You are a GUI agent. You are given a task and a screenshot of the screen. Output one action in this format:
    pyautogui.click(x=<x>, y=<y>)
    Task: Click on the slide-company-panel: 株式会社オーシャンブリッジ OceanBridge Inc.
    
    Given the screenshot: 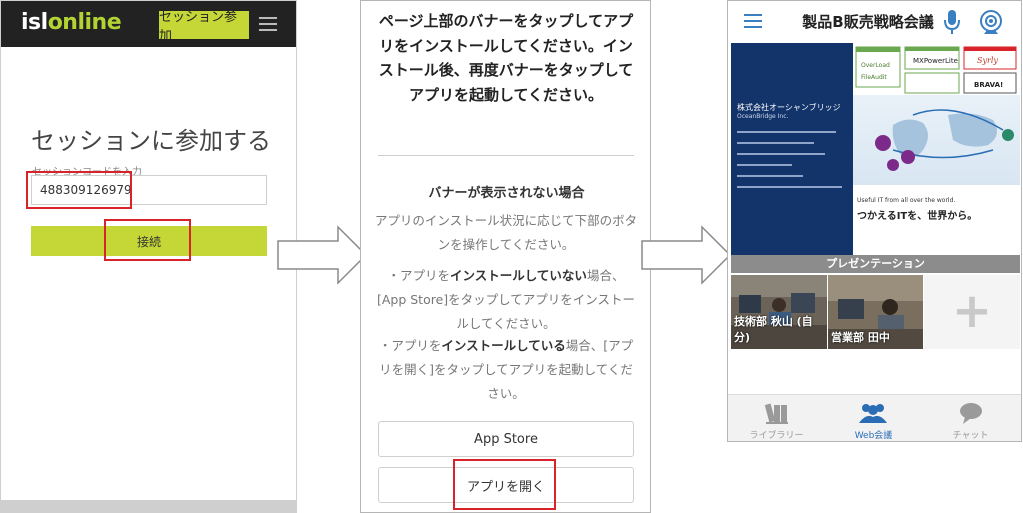 What is the action you would take?
    pyautogui.click(x=792, y=149)
    